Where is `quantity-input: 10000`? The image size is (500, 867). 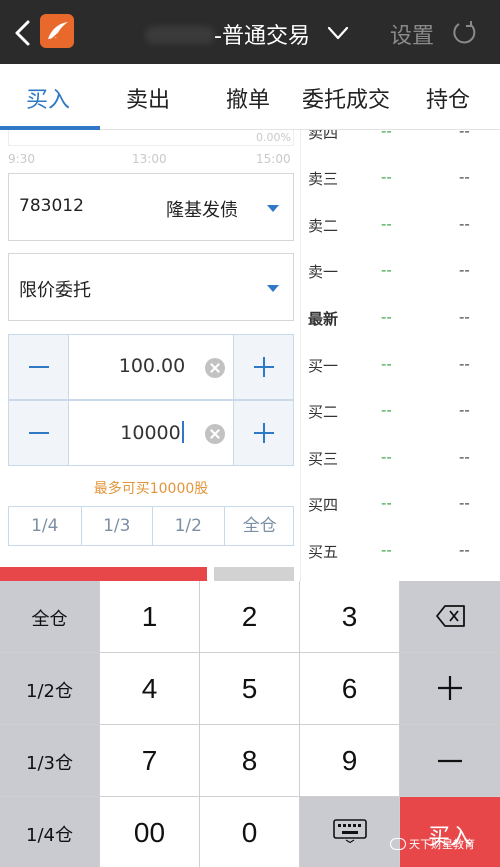
quantity-input: 10000 is located at coordinates (150, 433).